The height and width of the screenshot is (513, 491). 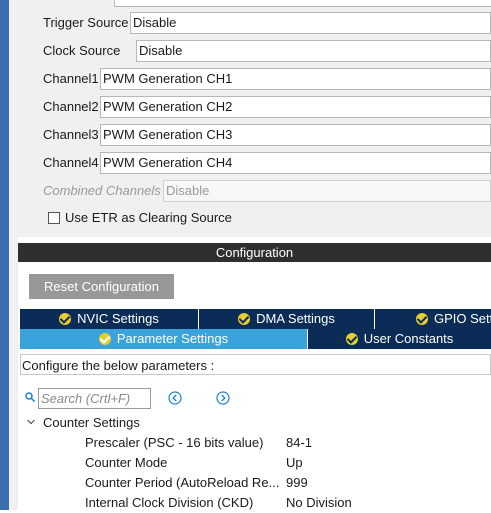 What do you see at coordinates (30, 397) in the screenshot?
I see `search-icon` at bounding box center [30, 397].